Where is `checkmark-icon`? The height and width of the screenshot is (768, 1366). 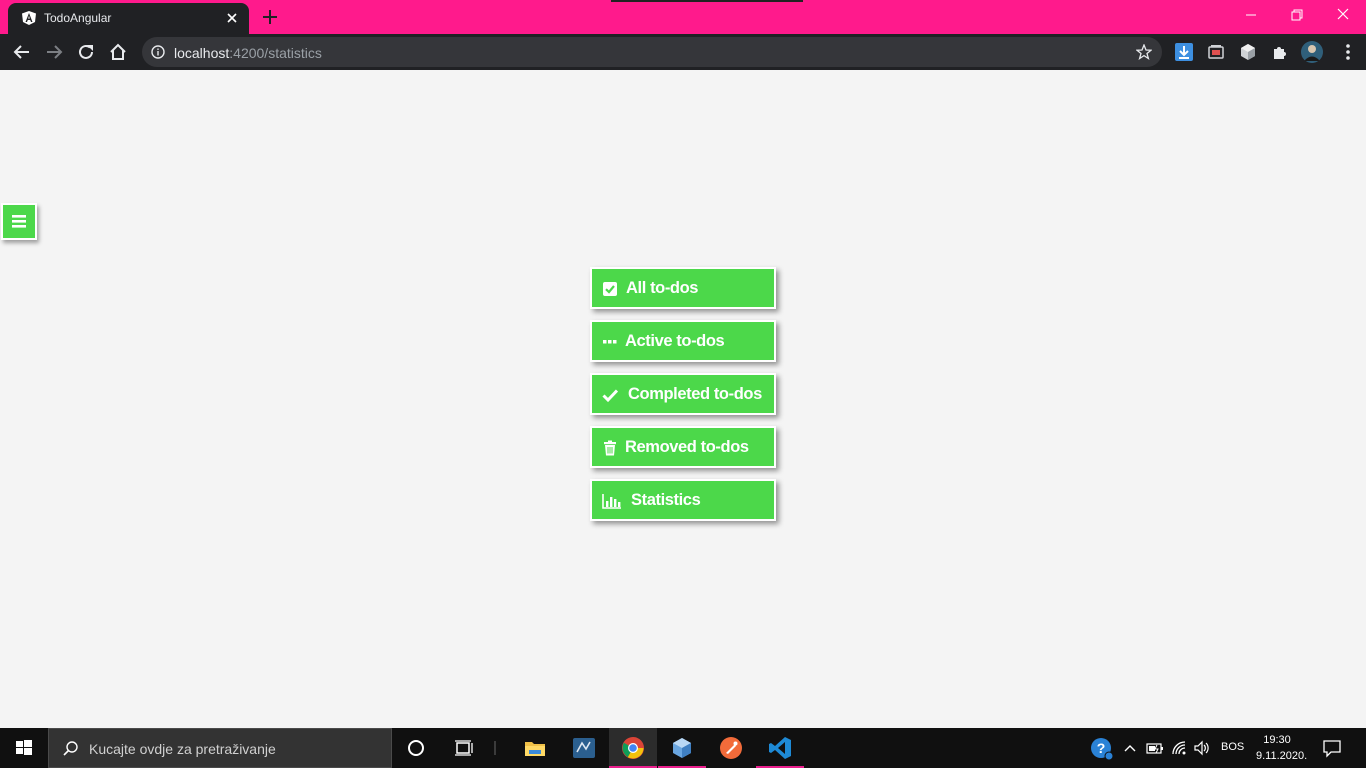 checkmark-icon is located at coordinates (610, 396).